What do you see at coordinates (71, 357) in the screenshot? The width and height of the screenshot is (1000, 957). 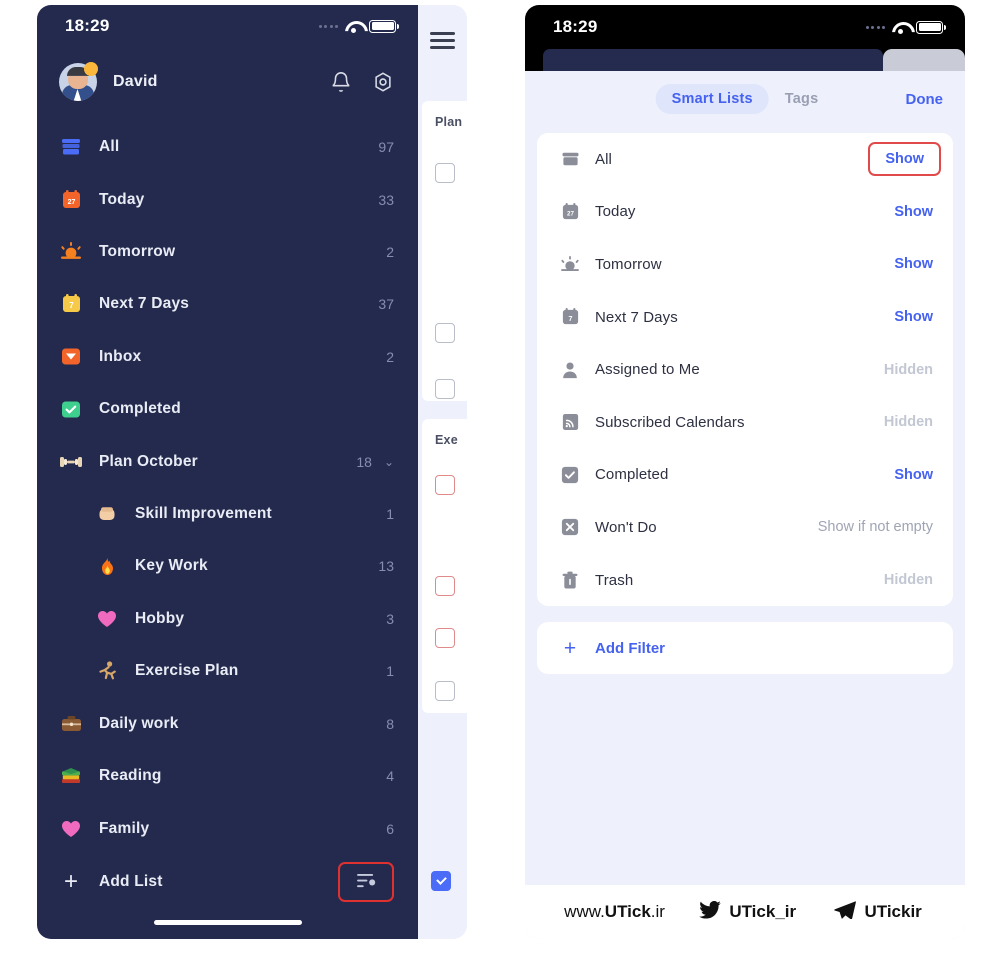 I see `inbox-icon` at bounding box center [71, 357].